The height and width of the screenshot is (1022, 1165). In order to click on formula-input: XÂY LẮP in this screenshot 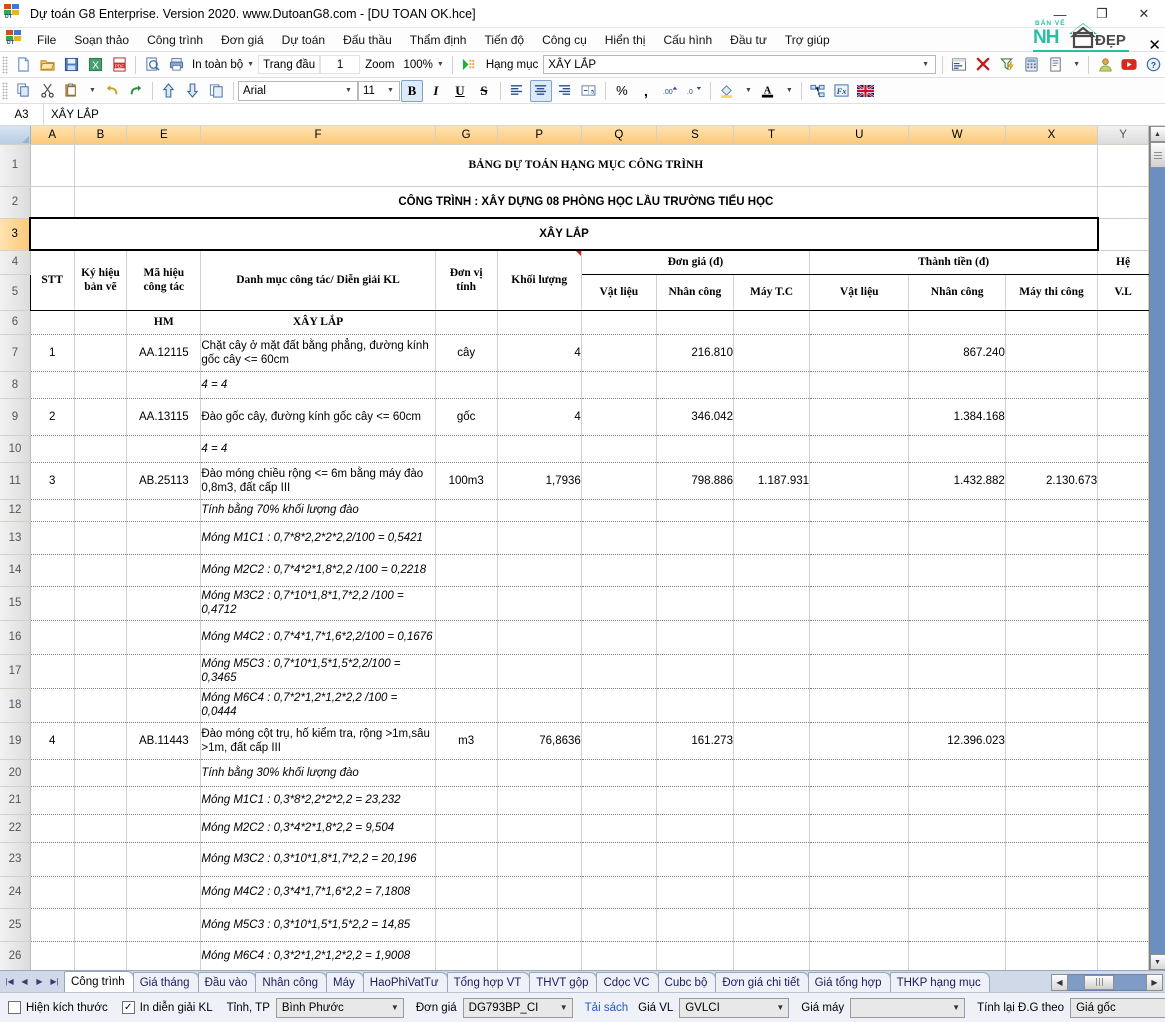, I will do `click(604, 115)`.